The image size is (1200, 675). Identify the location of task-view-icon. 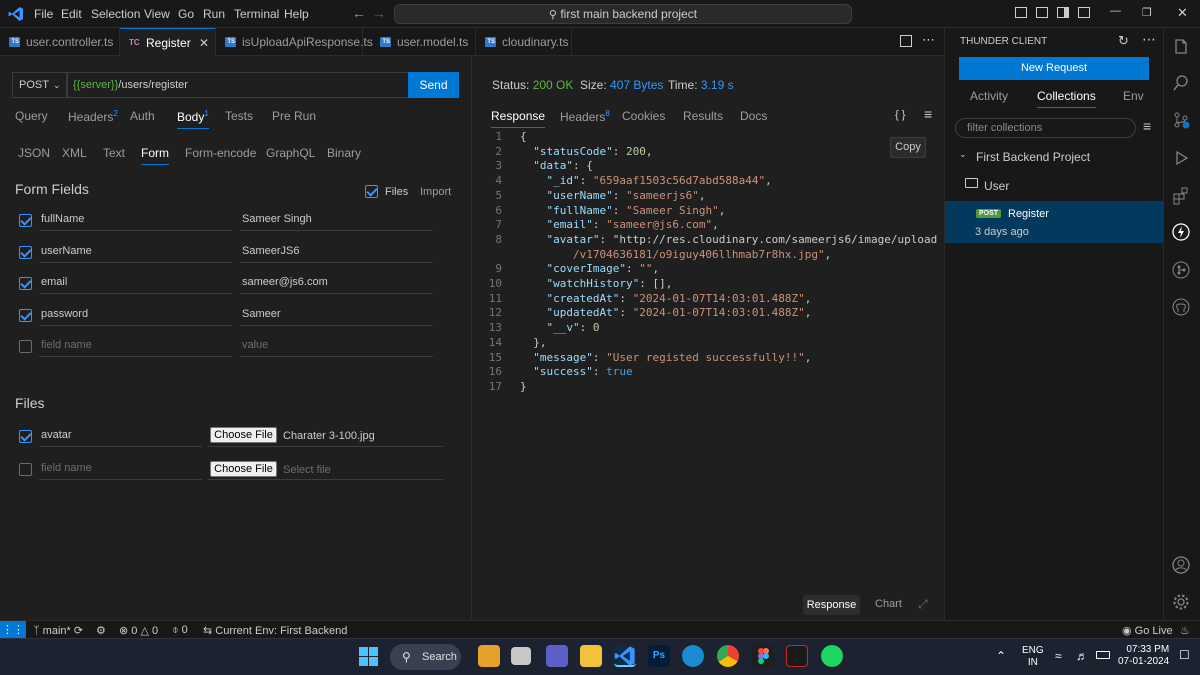
(521, 656).